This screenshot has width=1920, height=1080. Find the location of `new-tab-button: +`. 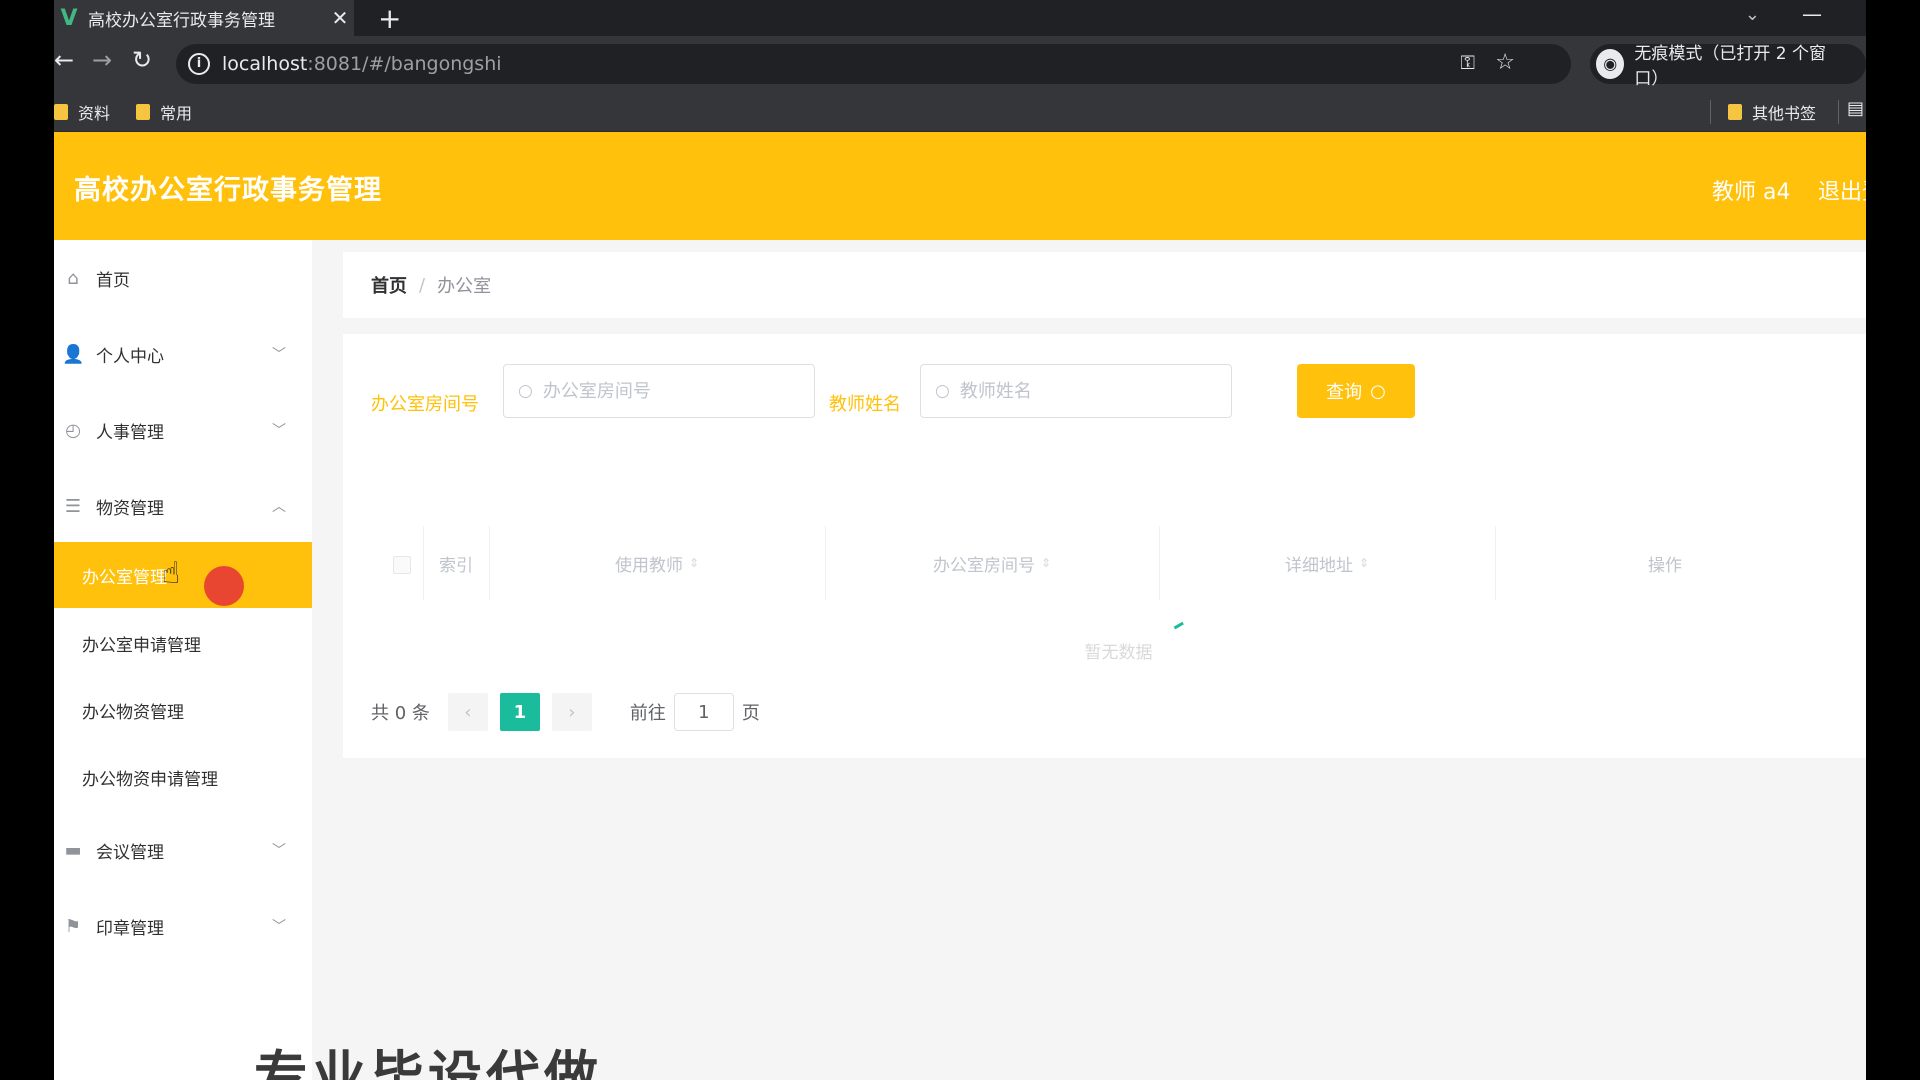

new-tab-button: + is located at coordinates (389, 18).